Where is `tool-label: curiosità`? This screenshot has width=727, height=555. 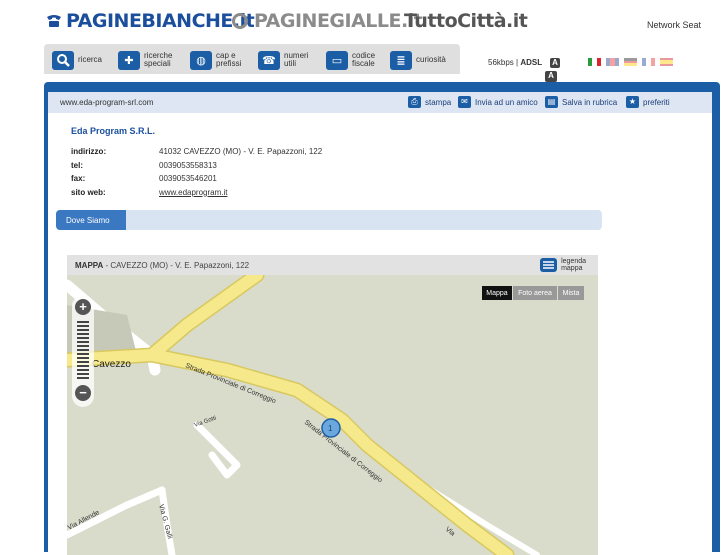
tool-label: curiosità is located at coordinates (431, 59).